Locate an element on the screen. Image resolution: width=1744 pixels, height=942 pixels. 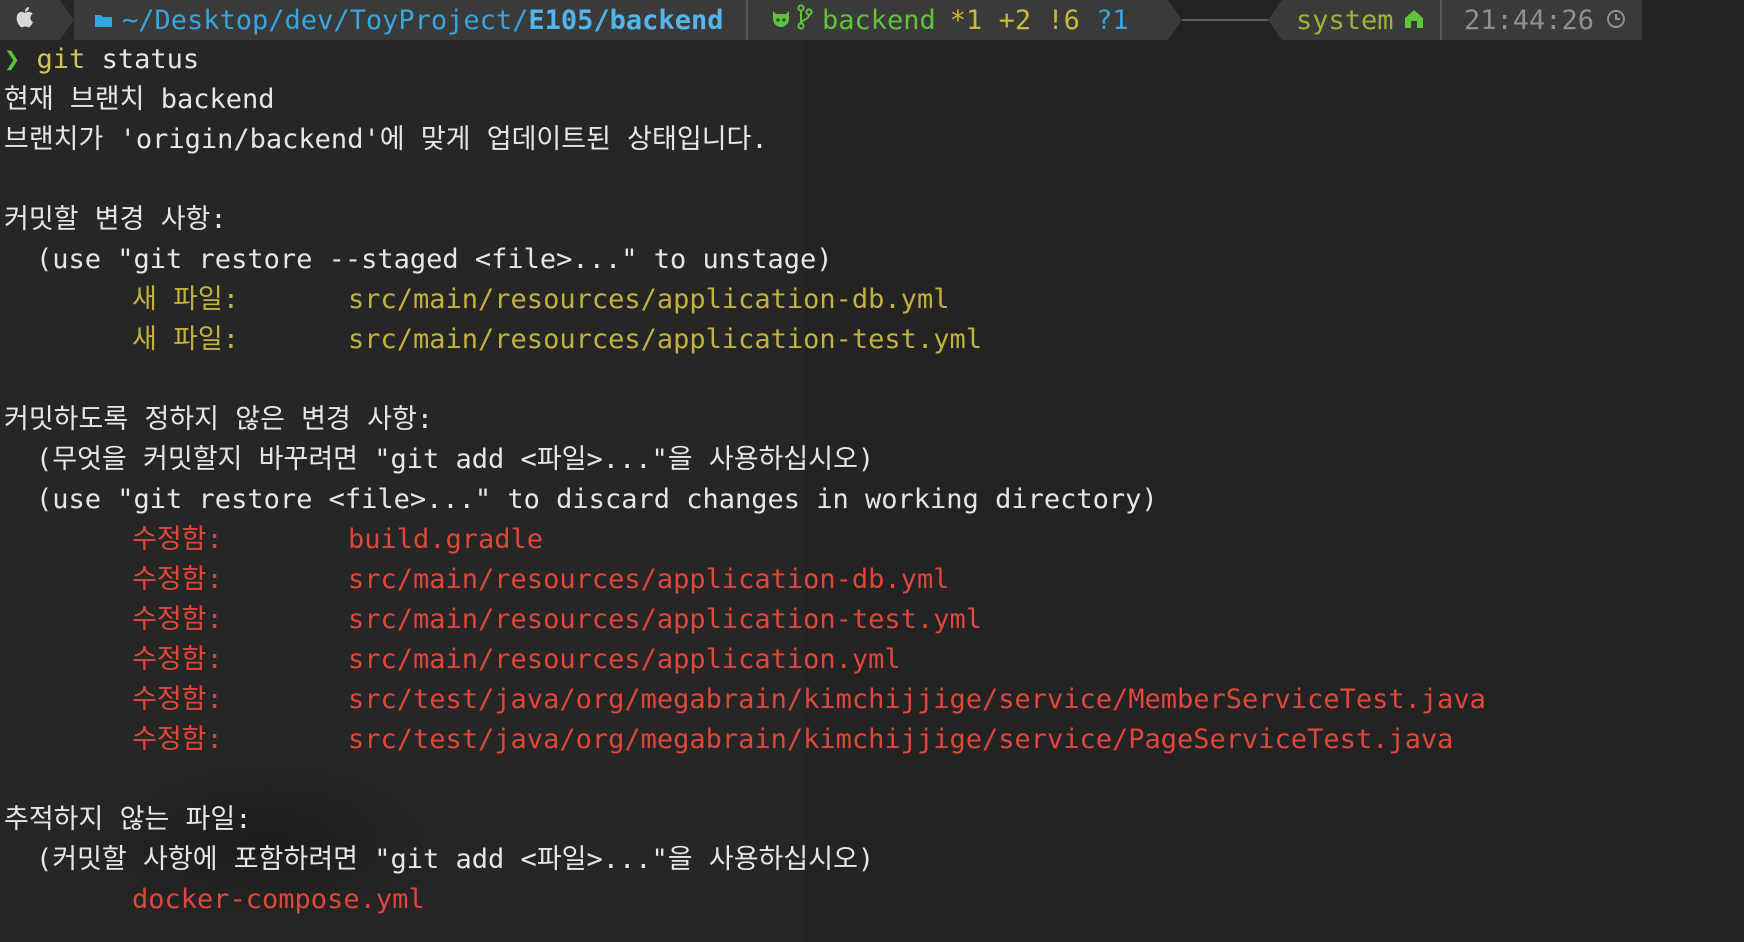
env-segment: system is located at coordinates (1361, 20).